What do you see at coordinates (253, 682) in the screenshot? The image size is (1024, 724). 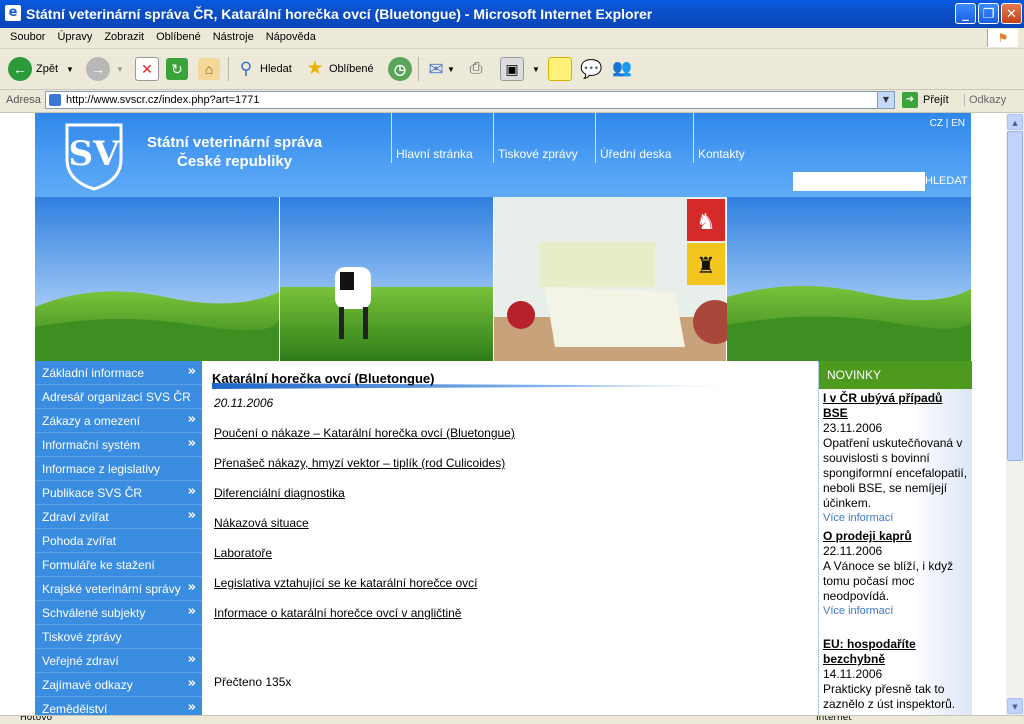 I see `read-count: Přečteno 135x` at bounding box center [253, 682].